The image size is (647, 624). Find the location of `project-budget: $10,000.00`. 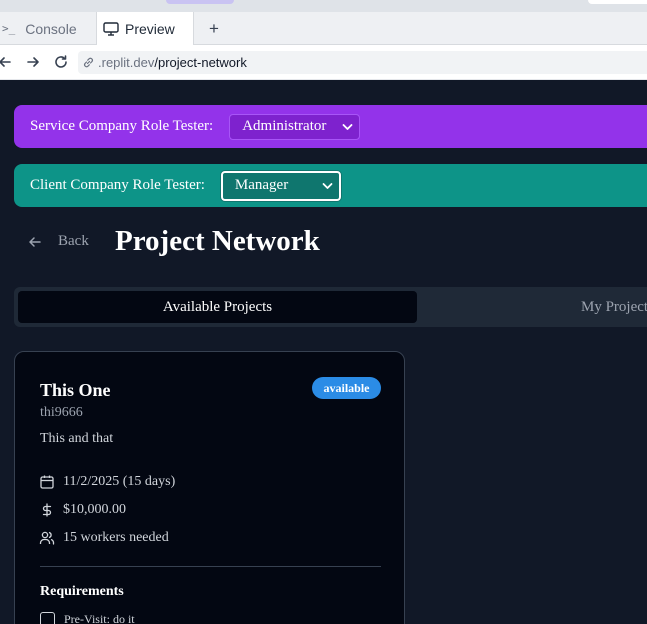

project-budget: $10,000.00 is located at coordinates (82, 510).